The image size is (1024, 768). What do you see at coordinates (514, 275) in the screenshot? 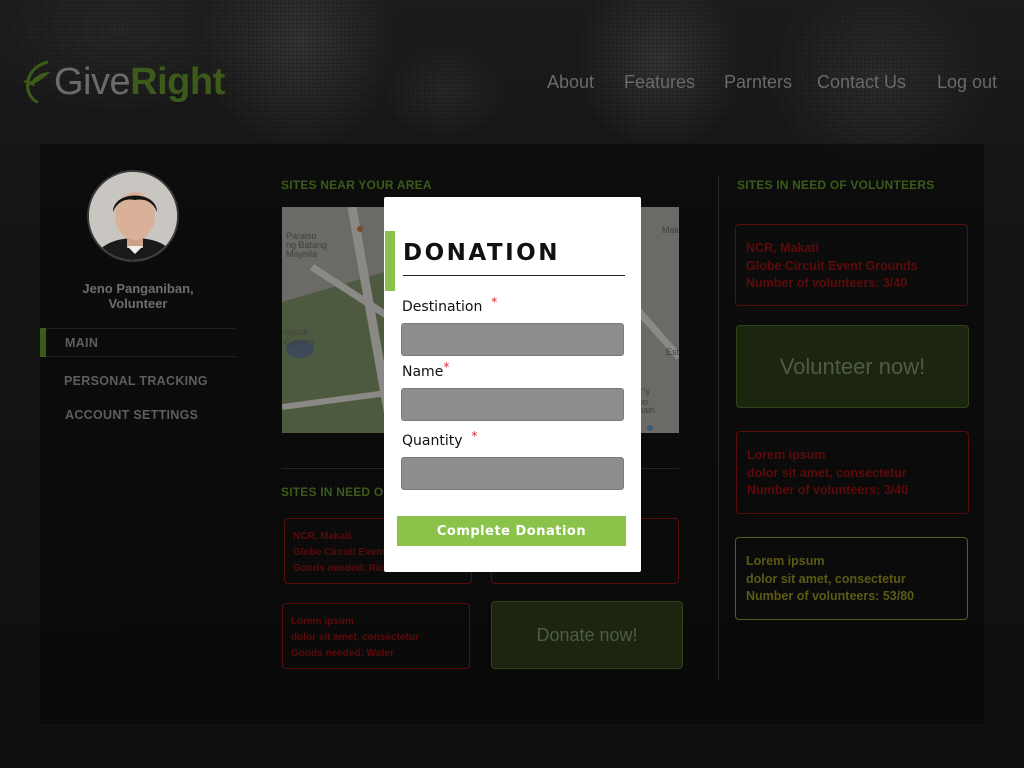
I see `modal-title-underline` at bounding box center [514, 275].